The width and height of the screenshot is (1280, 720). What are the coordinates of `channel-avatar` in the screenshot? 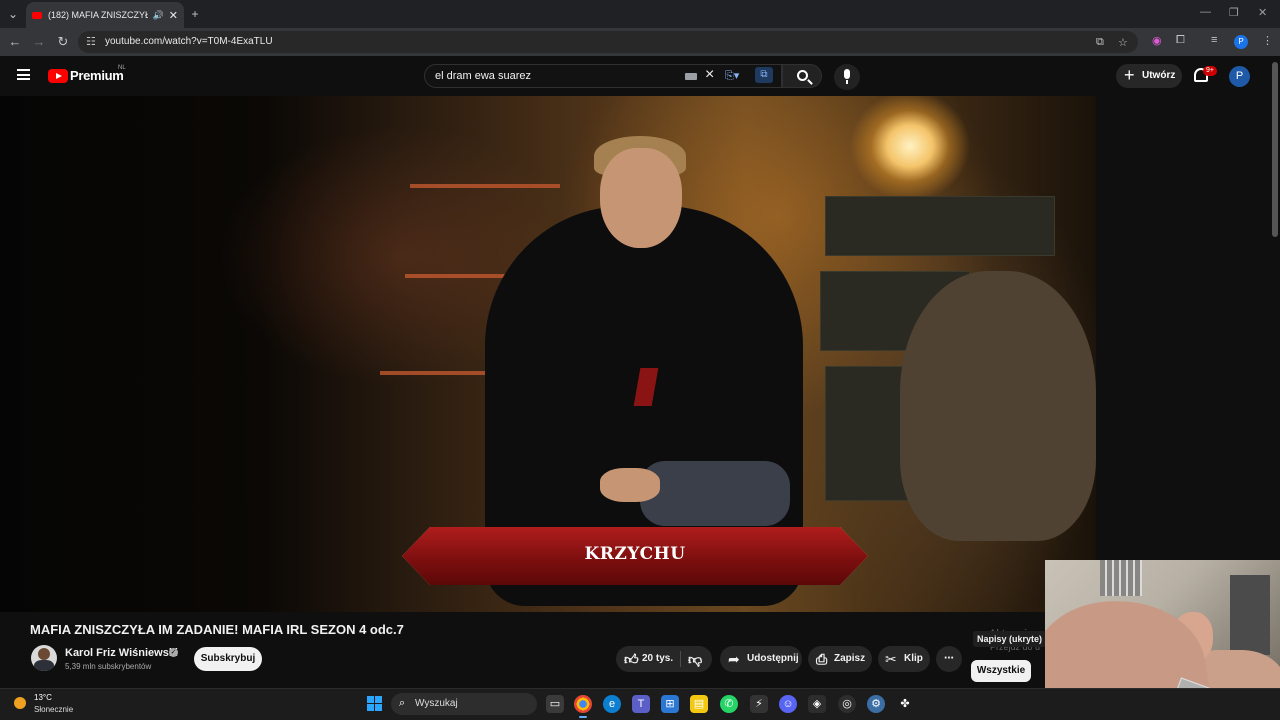 It's located at (44, 658).